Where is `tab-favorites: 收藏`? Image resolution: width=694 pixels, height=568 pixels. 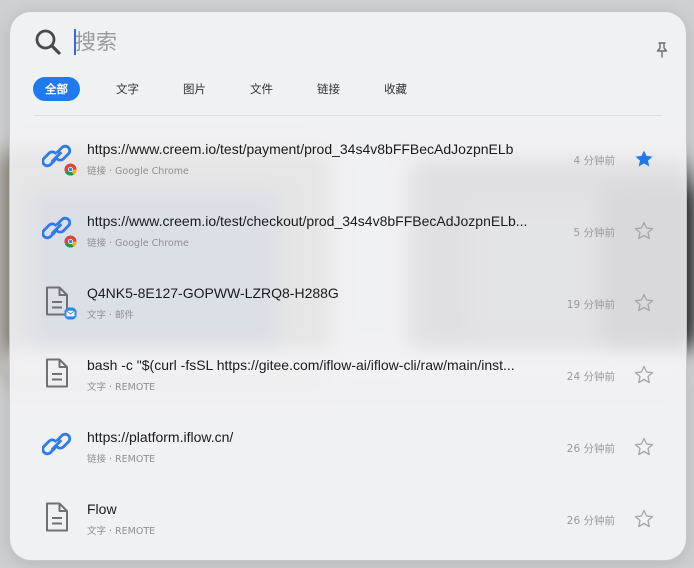
tab-favorites: 收藏 is located at coordinates (395, 89).